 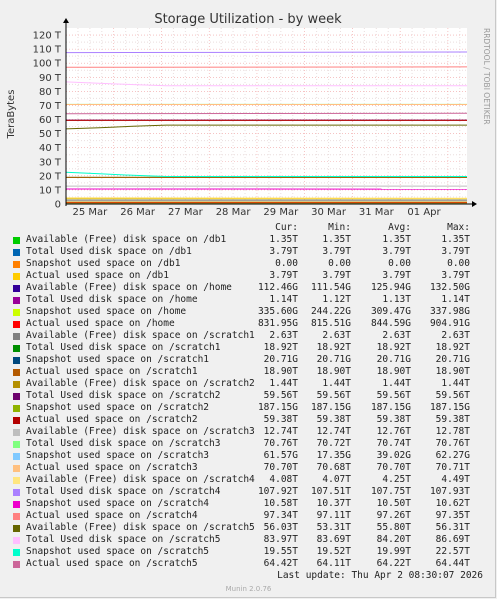 I want to click on legend-series-name: Available (Free) disk space on /scratch4, so click(x=140, y=479).